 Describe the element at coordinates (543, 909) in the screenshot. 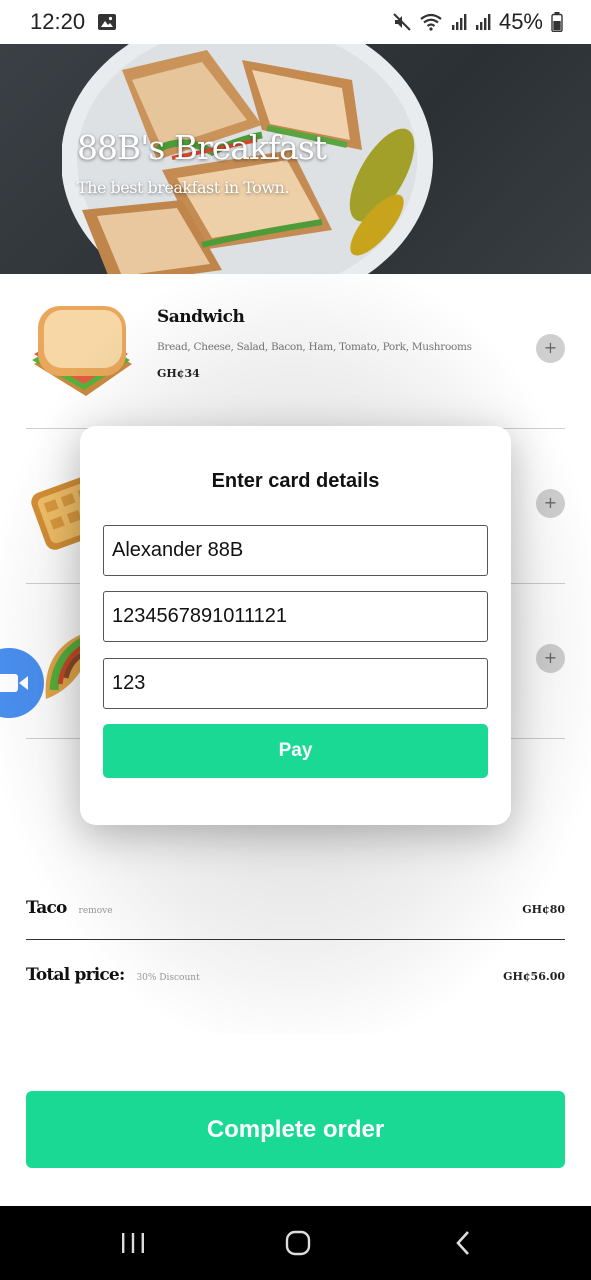

I see `cart-item-price: GH¢80` at that location.